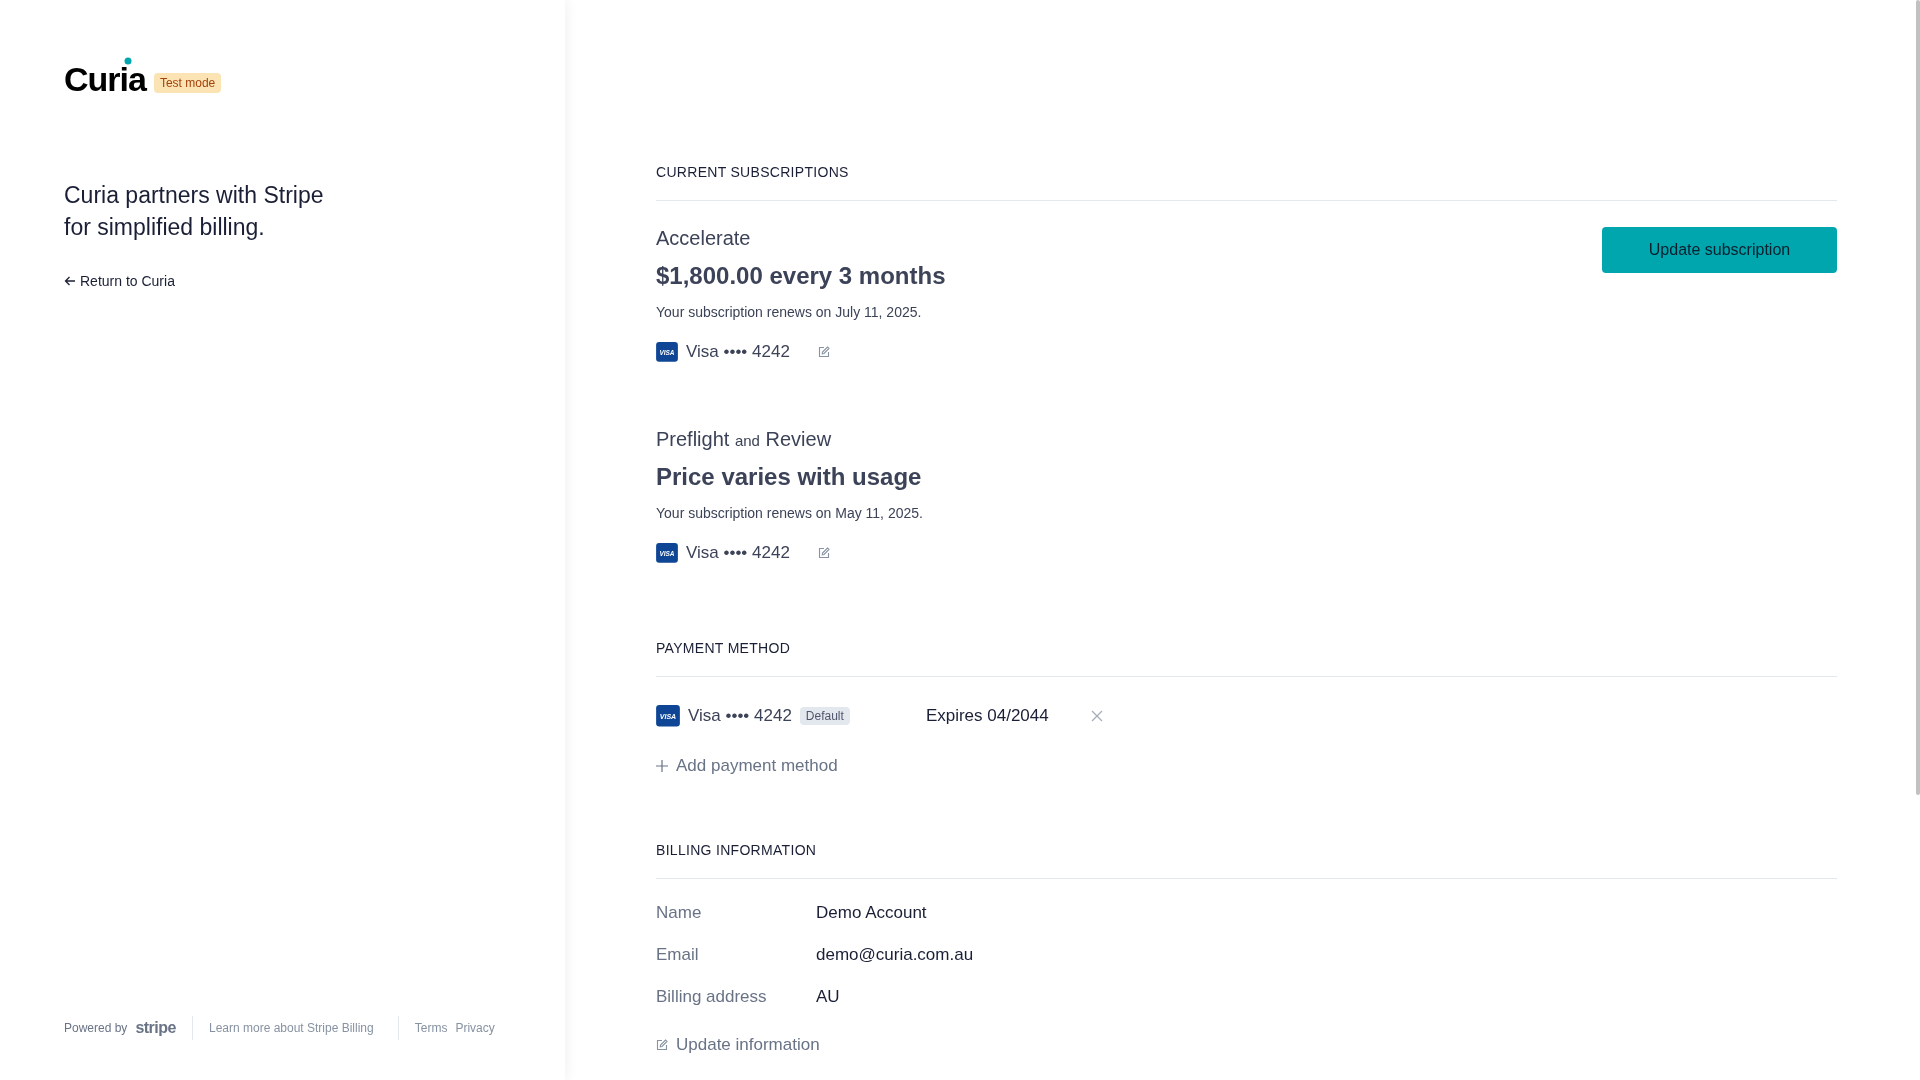  Describe the element at coordinates (1246, 182) in the screenshot. I see `section-heading: CURRENT SUBSCRIPTIONS` at that location.